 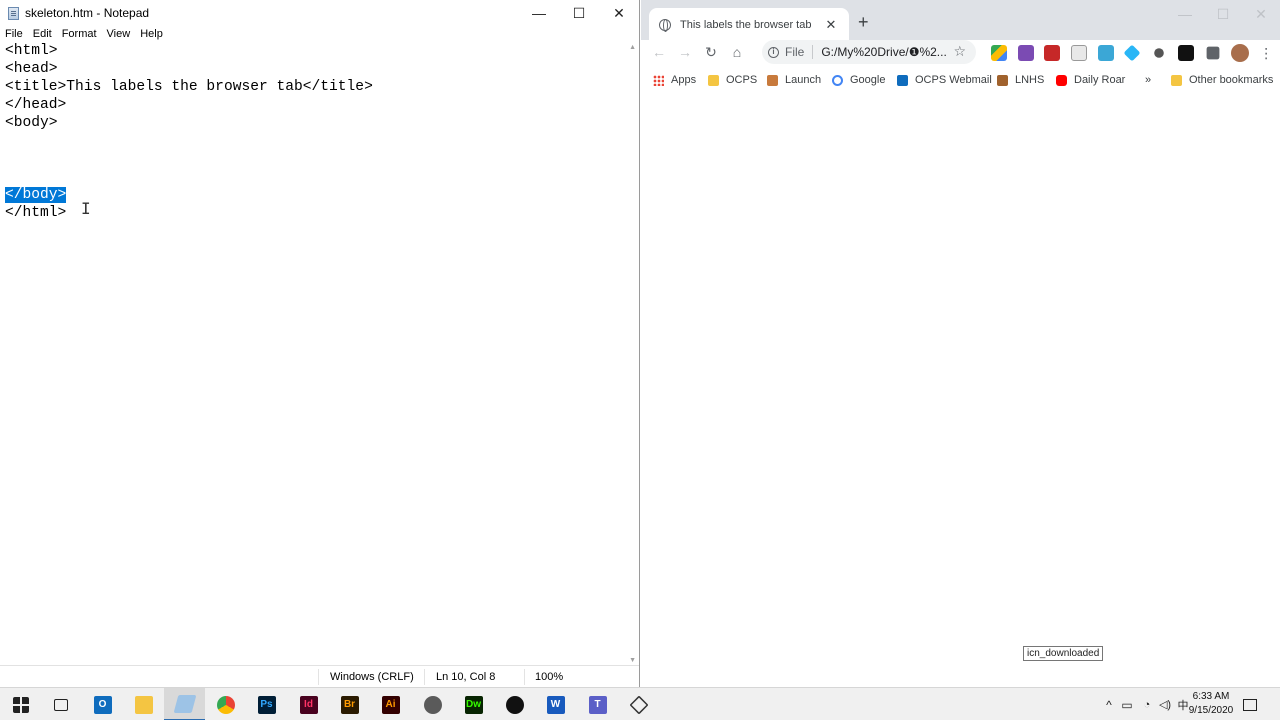 I want to click on scroll-down-icon: ▼, so click(x=632, y=660).